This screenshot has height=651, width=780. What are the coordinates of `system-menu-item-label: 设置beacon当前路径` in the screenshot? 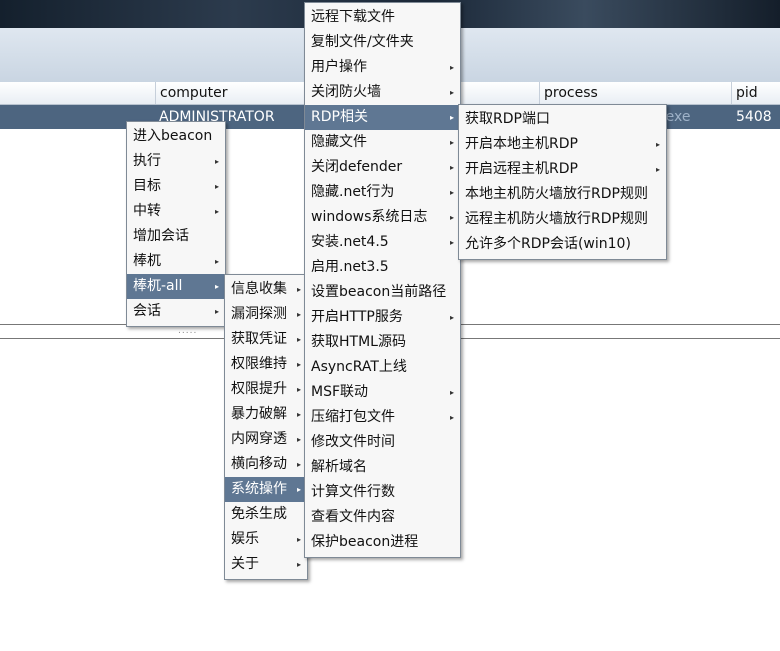 It's located at (379, 292).